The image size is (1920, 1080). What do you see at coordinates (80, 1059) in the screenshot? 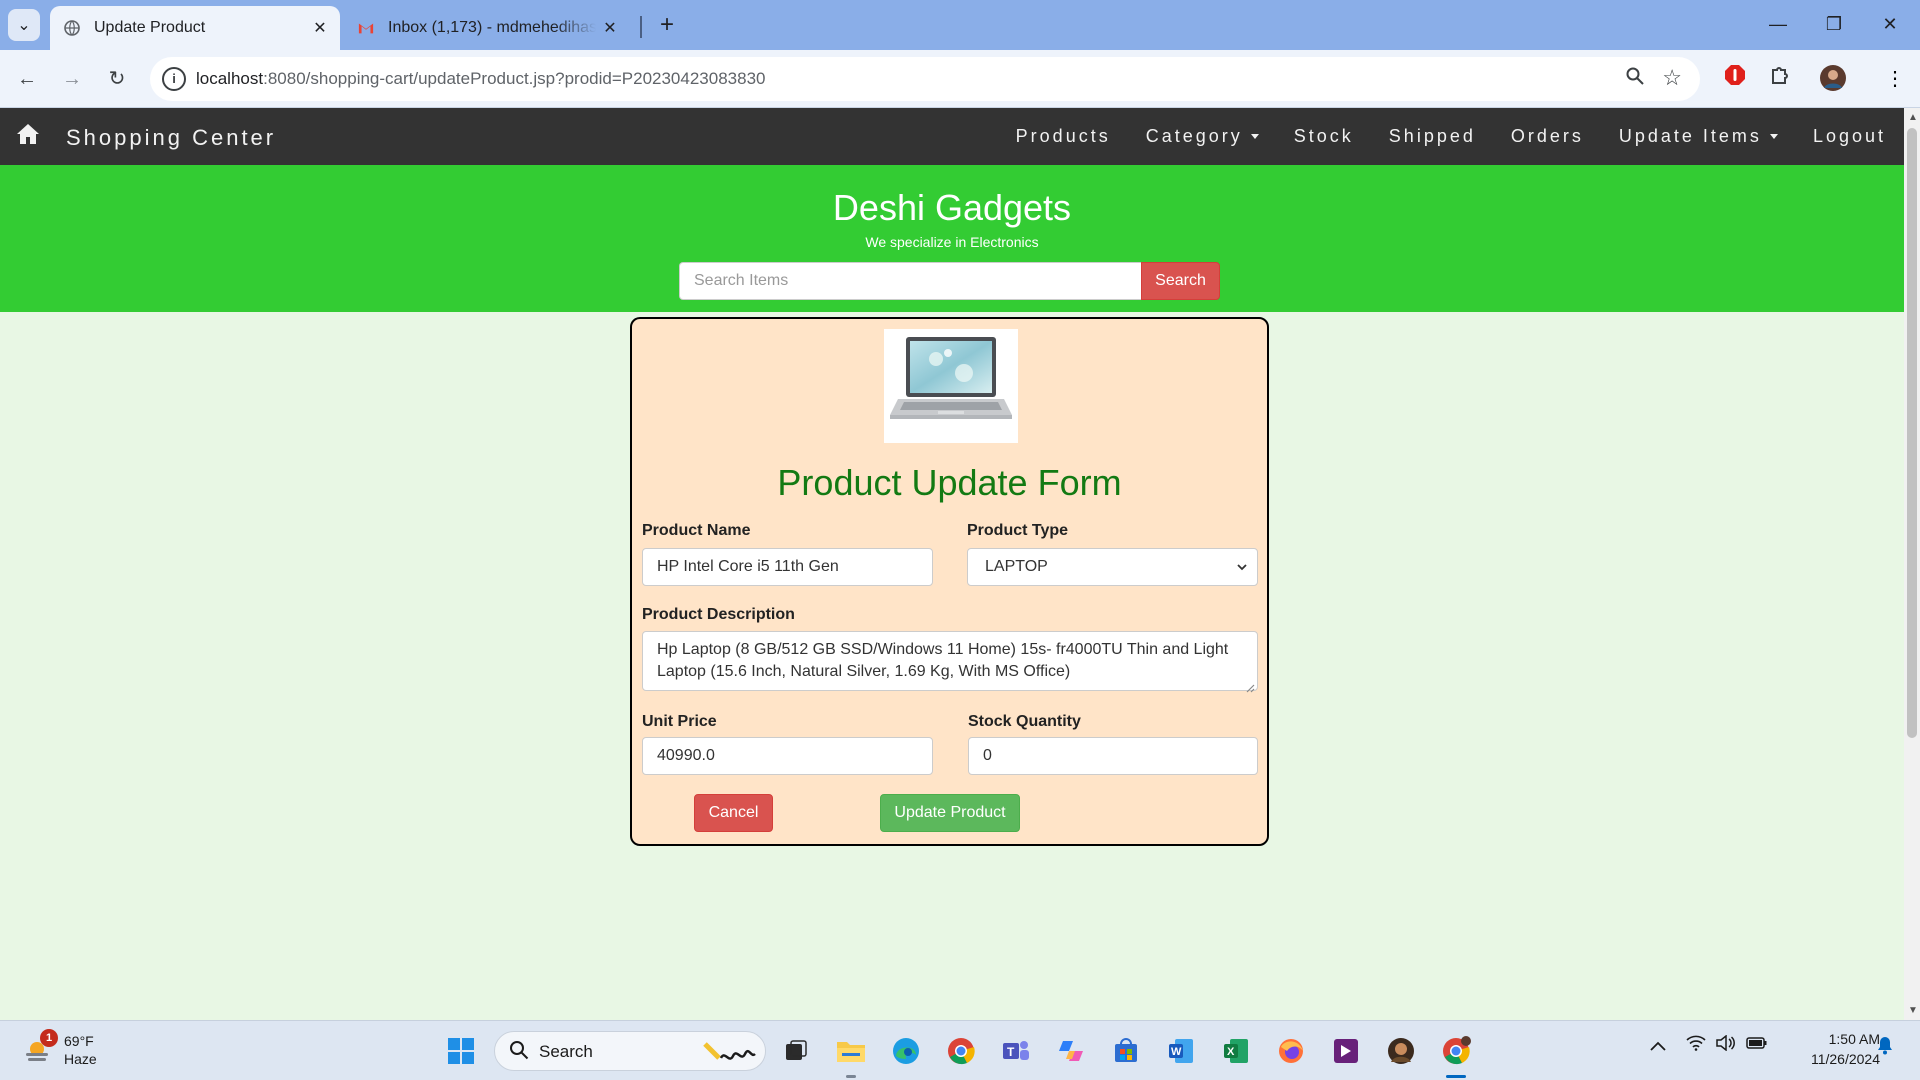
I see `weather-condition: Haze` at bounding box center [80, 1059].